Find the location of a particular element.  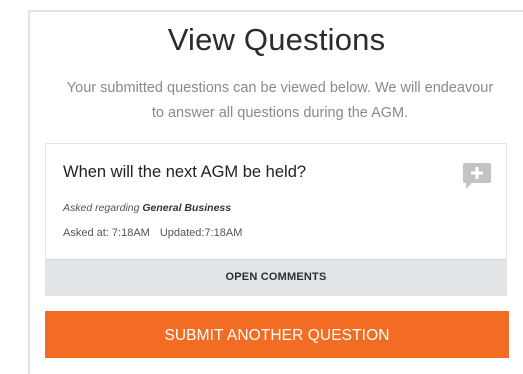

question-text: When will the next AGM be held? is located at coordinates (185, 172).